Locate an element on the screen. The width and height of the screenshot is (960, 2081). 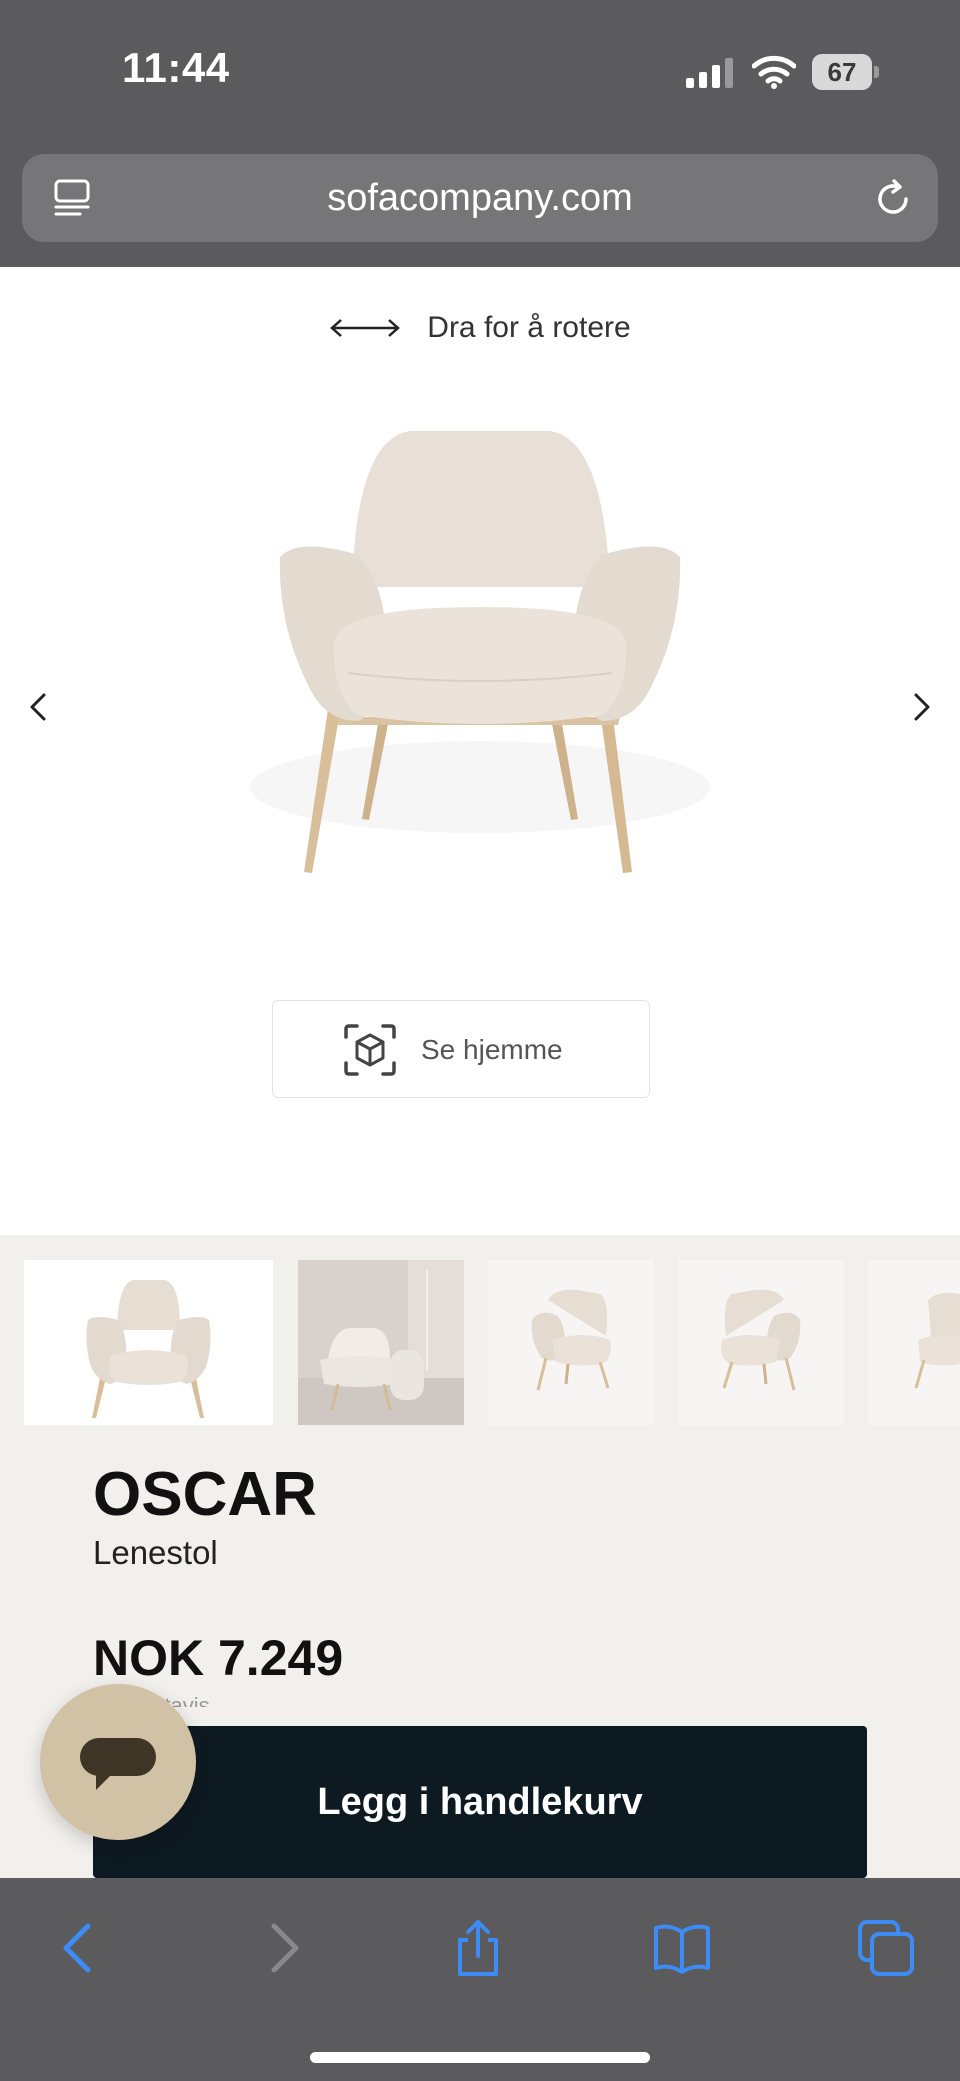
add-to-cart-button: Legg i handlekurv is located at coordinates (480, 1802).